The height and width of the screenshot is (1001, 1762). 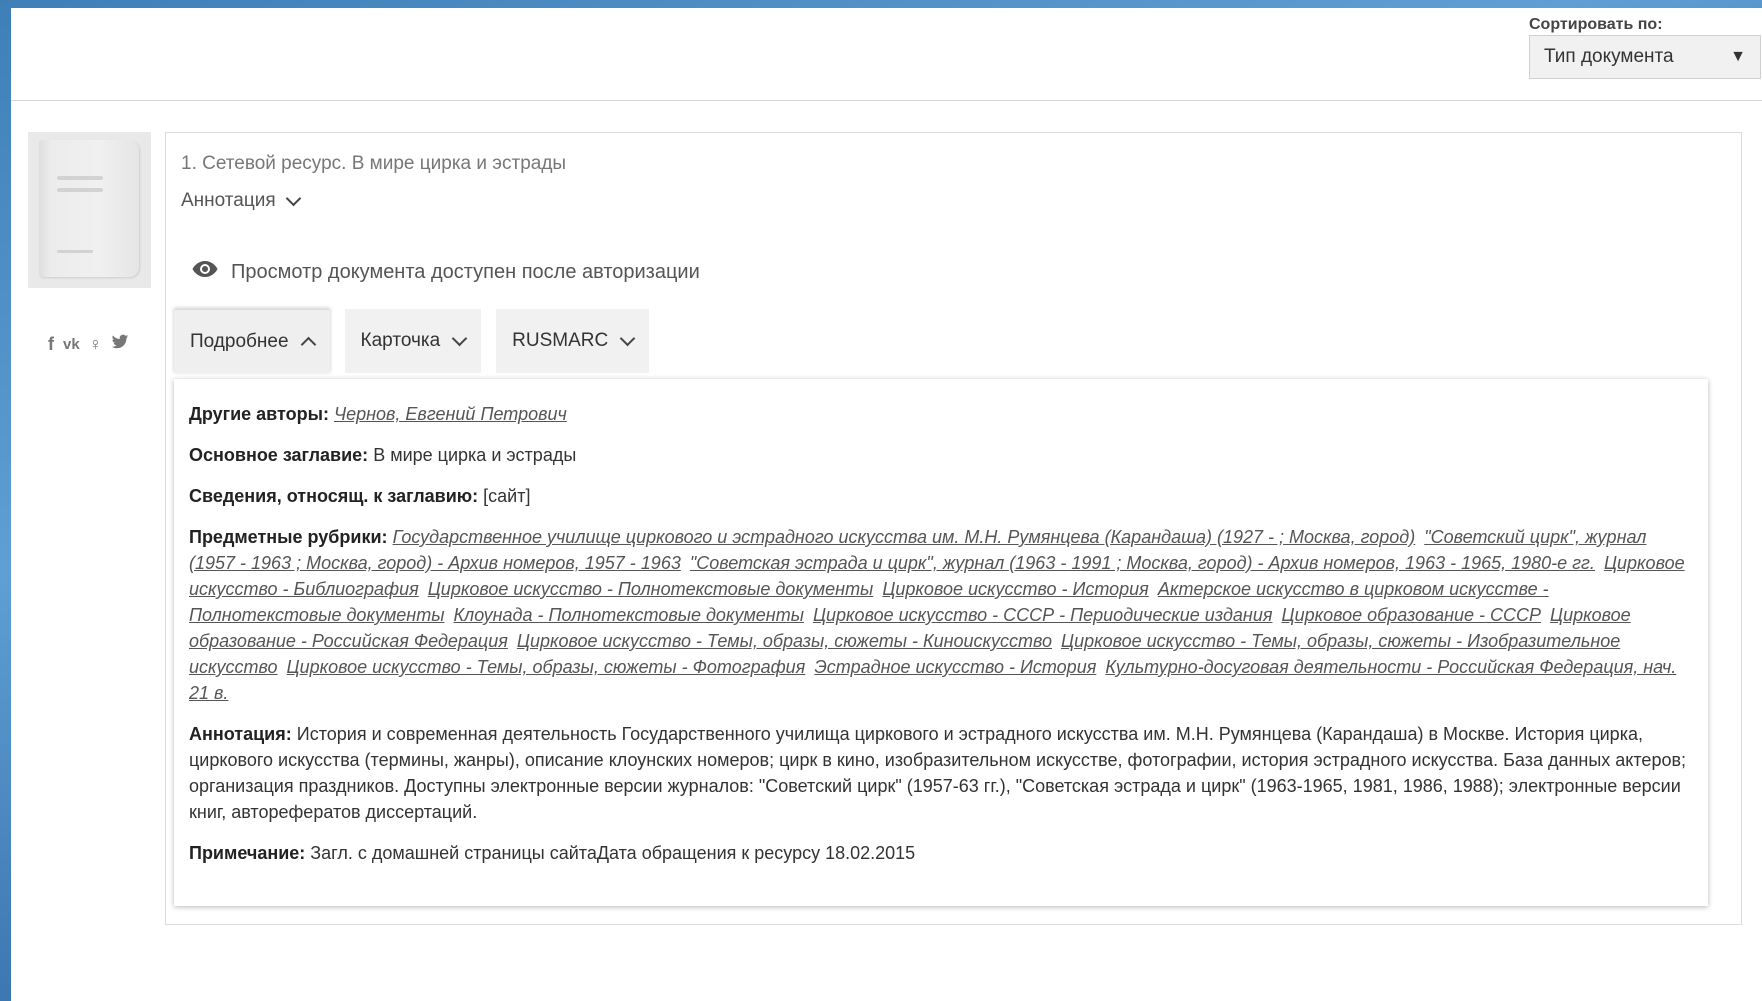 What do you see at coordinates (1411, 615) in the screenshot?
I see `subject-link: Цирковое образование - СССР` at bounding box center [1411, 615].